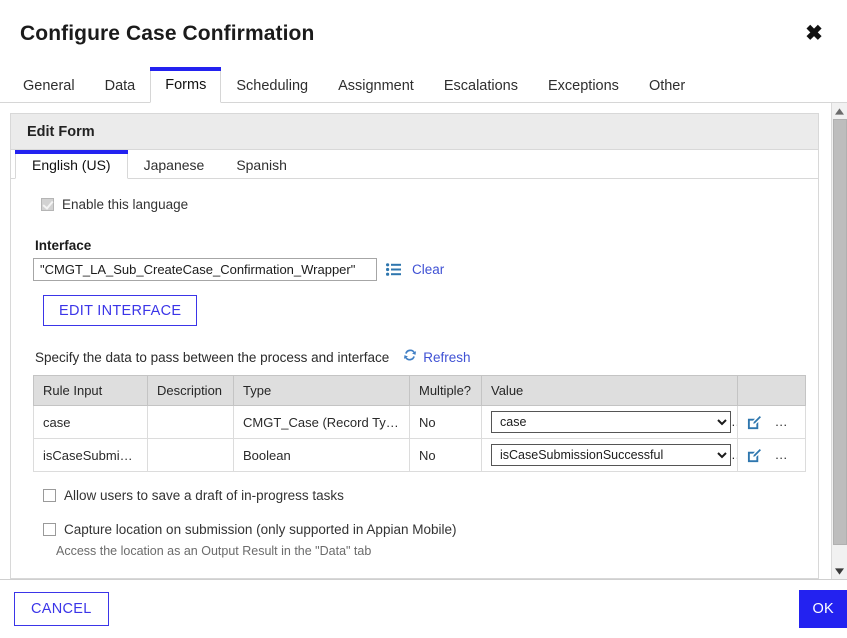 Image resolution: width=847 pixels, height=638 pixels. I want to click on cancel-button: CANCEL, so click(61, 609).